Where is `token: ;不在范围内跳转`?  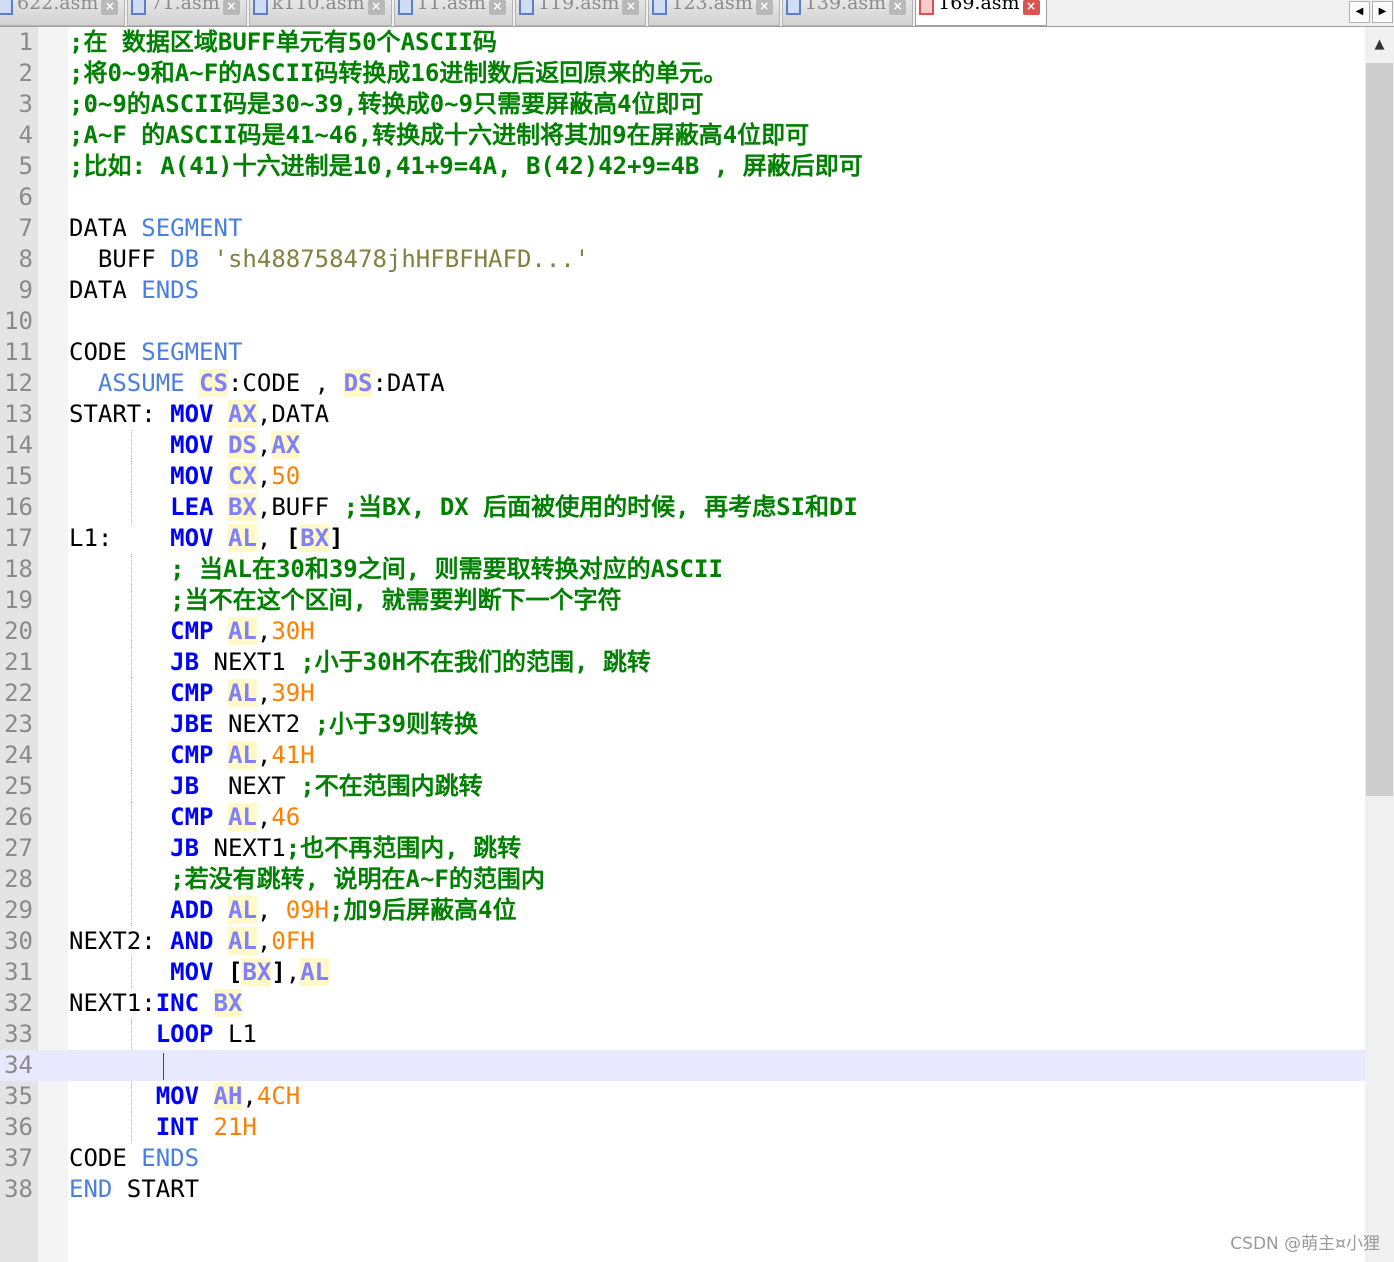
token: ;不在范围内跳转 is located at coordinates (391, 786).